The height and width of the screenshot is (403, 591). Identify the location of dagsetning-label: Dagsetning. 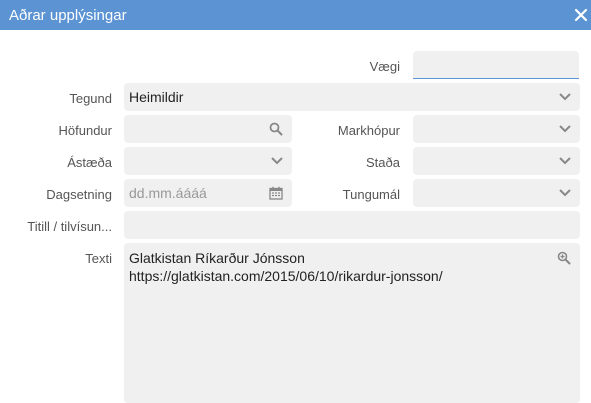
(79, 194).